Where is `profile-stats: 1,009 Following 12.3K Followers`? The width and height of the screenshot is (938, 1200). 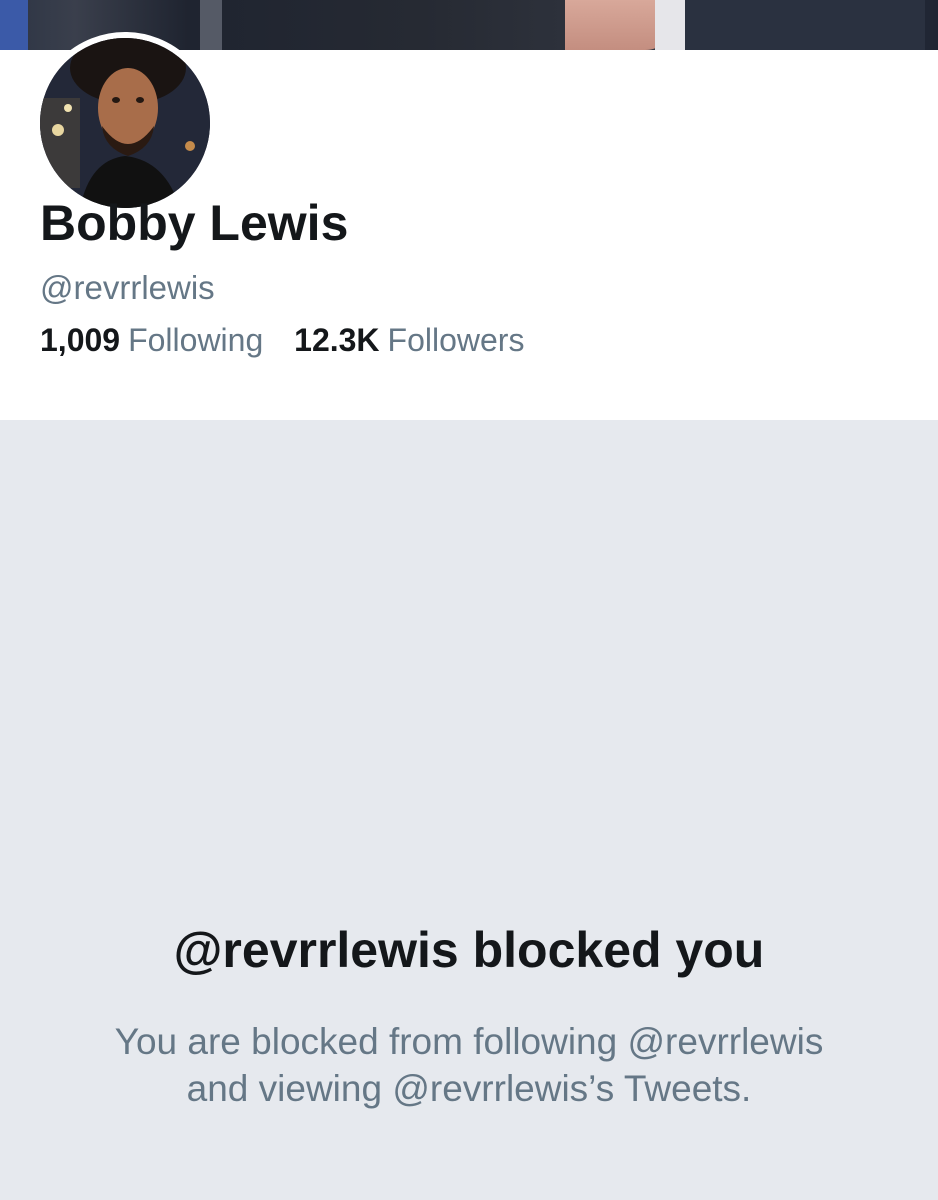
profile-stats: 1,009 Following 12.3K Followers is located at coordinates (293, 340).